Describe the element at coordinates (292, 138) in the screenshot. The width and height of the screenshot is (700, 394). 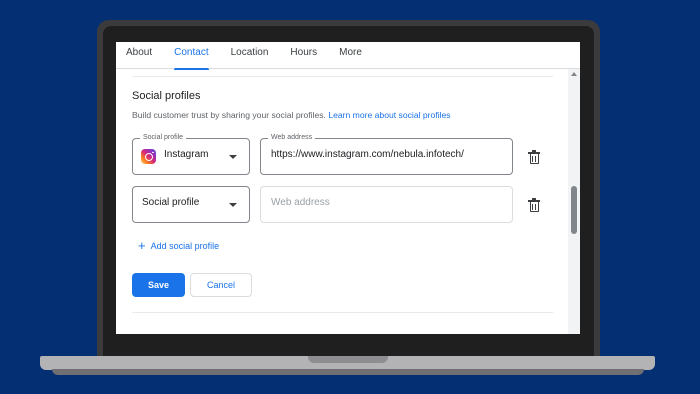
I see `web-address-label: Web address` at that location.